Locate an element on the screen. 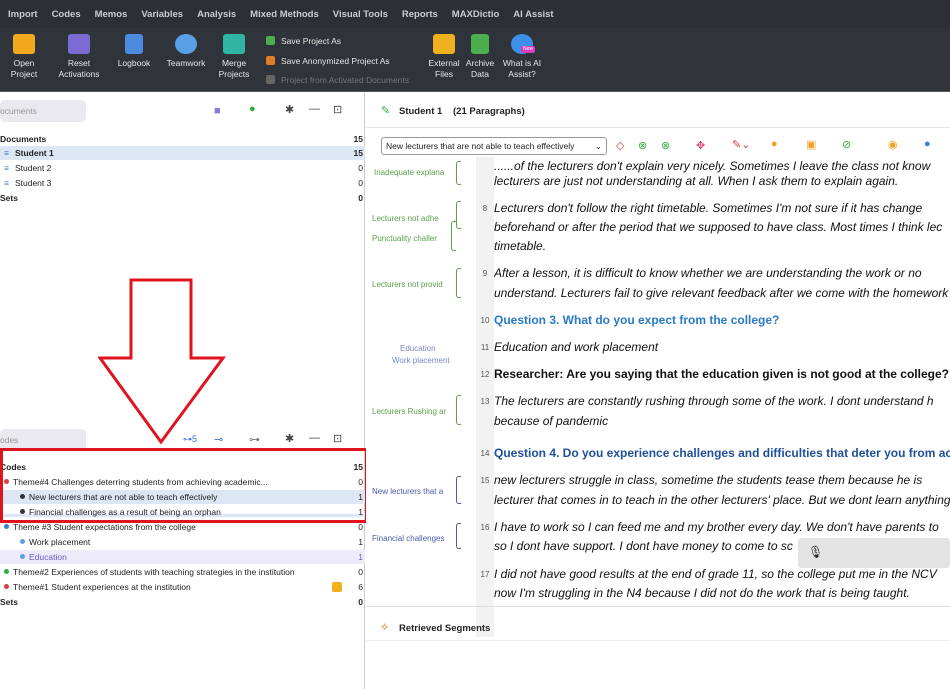 The width and height of the screenshot is (950, 689). what-is-ai-assist-button: New What is AI Assist? is located at coordinates (522, 57).